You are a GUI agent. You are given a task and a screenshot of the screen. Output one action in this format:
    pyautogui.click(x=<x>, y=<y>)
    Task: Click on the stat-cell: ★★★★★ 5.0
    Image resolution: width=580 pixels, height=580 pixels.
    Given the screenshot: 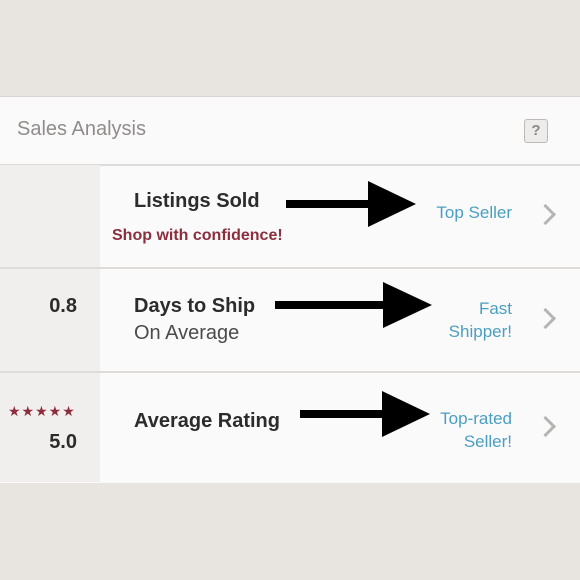 What is the action you would take?
    pyautogui.click(x=50, y=427)
    